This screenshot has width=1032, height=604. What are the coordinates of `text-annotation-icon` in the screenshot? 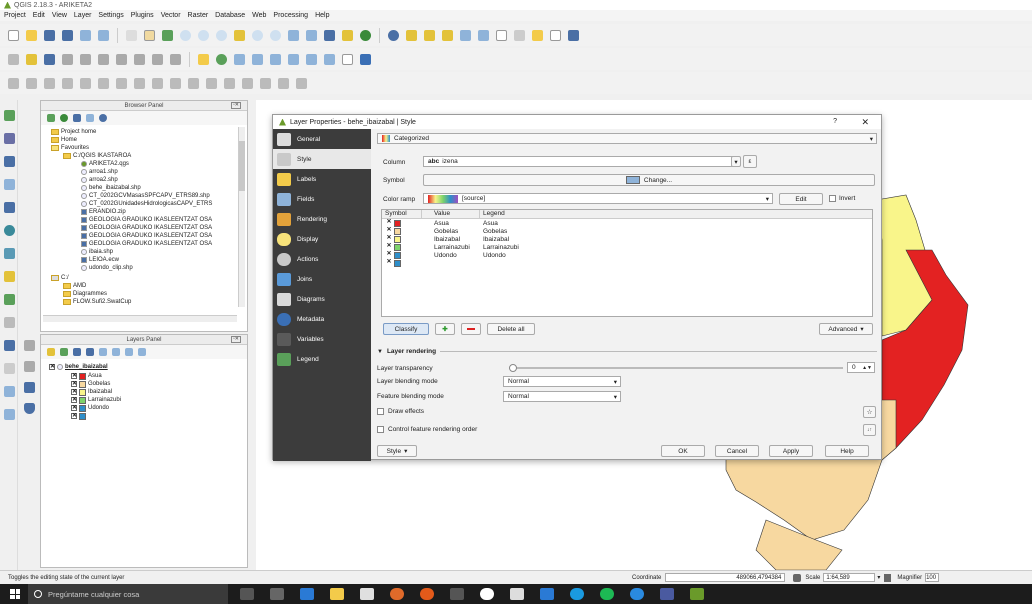 It's located at (555, 35).